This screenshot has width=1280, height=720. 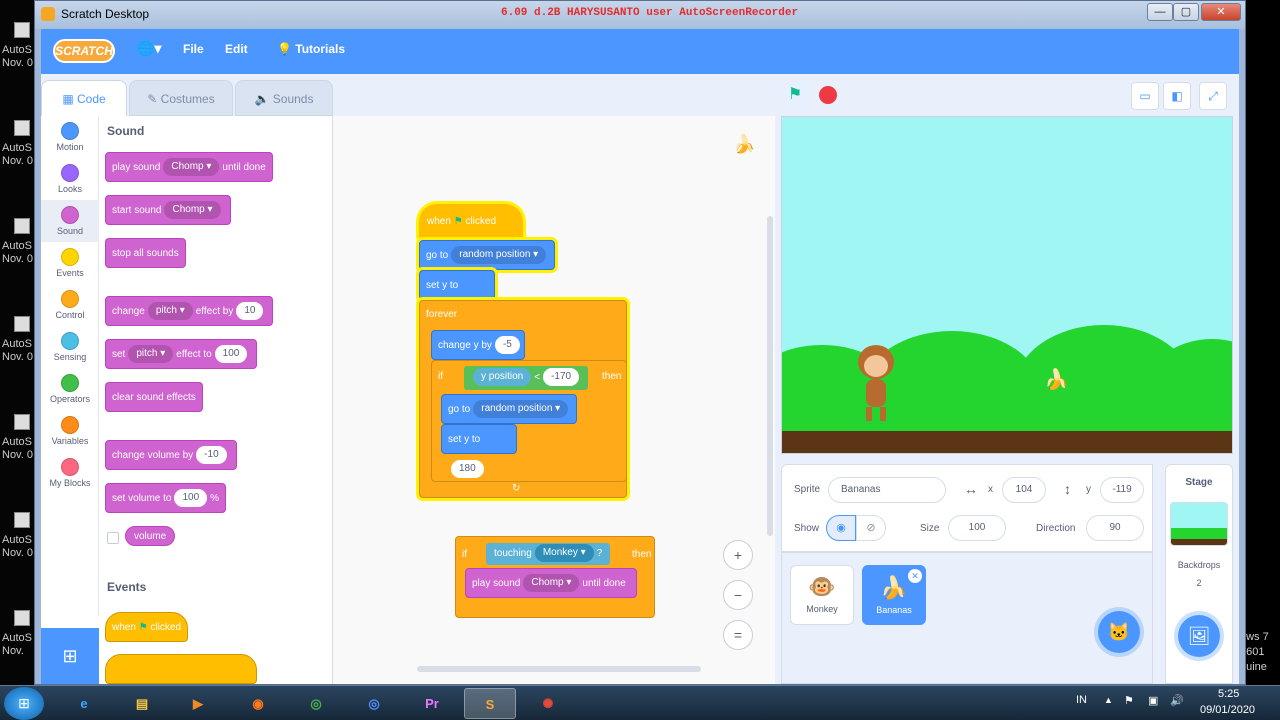 What do you see at coordinates (1122, 490) in the screenshot?
I see `y-input: -119` at bounding box center [1122, 490].